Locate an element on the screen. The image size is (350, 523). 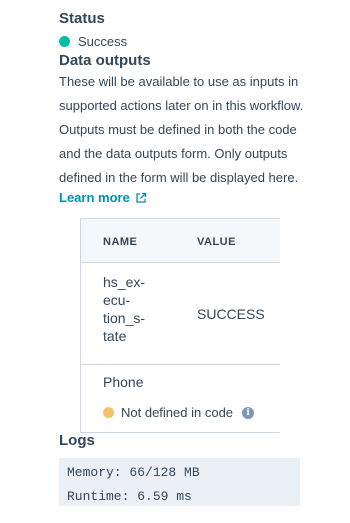
data-outputs-heading: Data outputs is located at coordinates (105, 60).